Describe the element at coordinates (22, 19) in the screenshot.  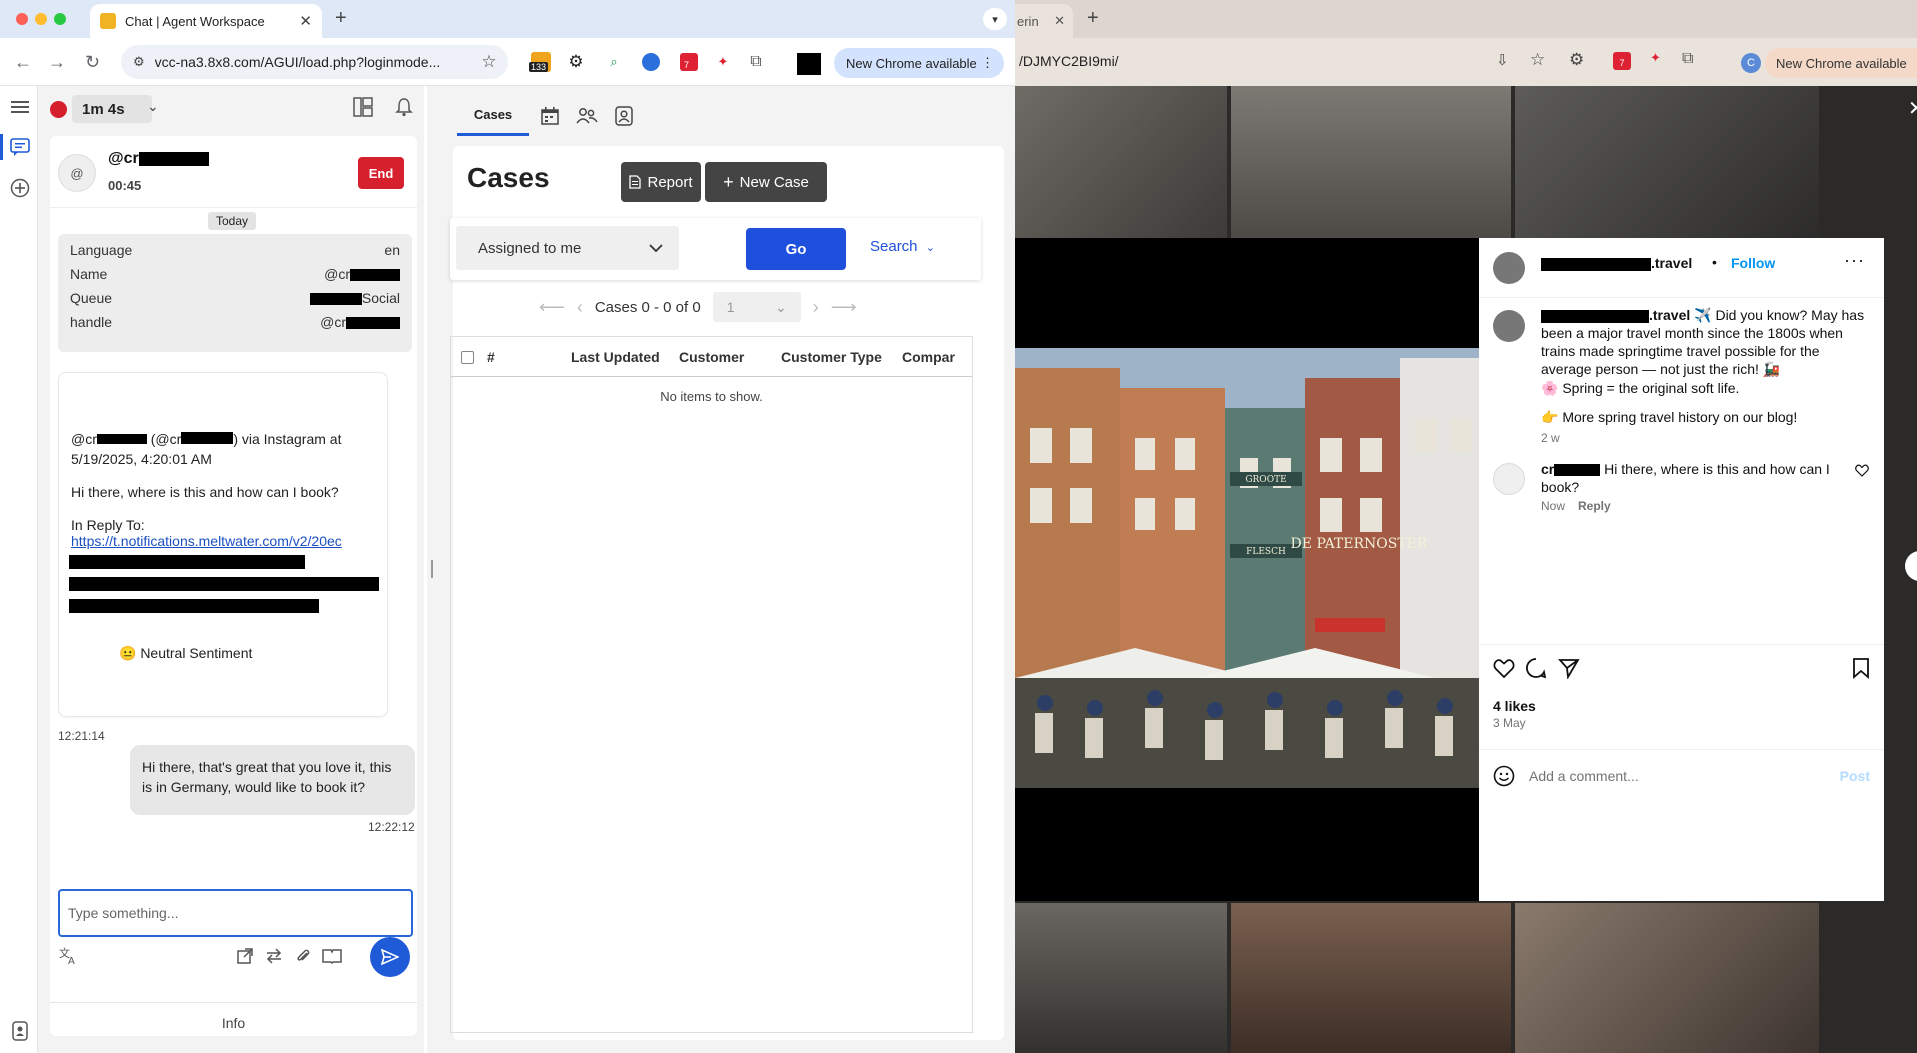
I see `close-window-button` at that location.